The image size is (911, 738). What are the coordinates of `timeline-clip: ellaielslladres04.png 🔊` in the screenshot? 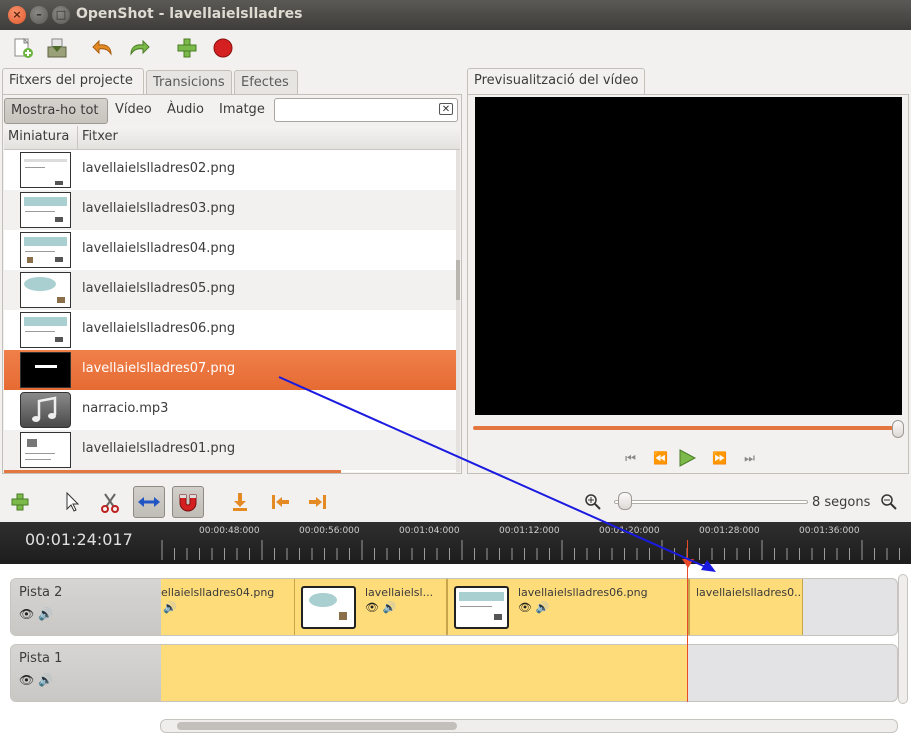 It's located at (228, 607).